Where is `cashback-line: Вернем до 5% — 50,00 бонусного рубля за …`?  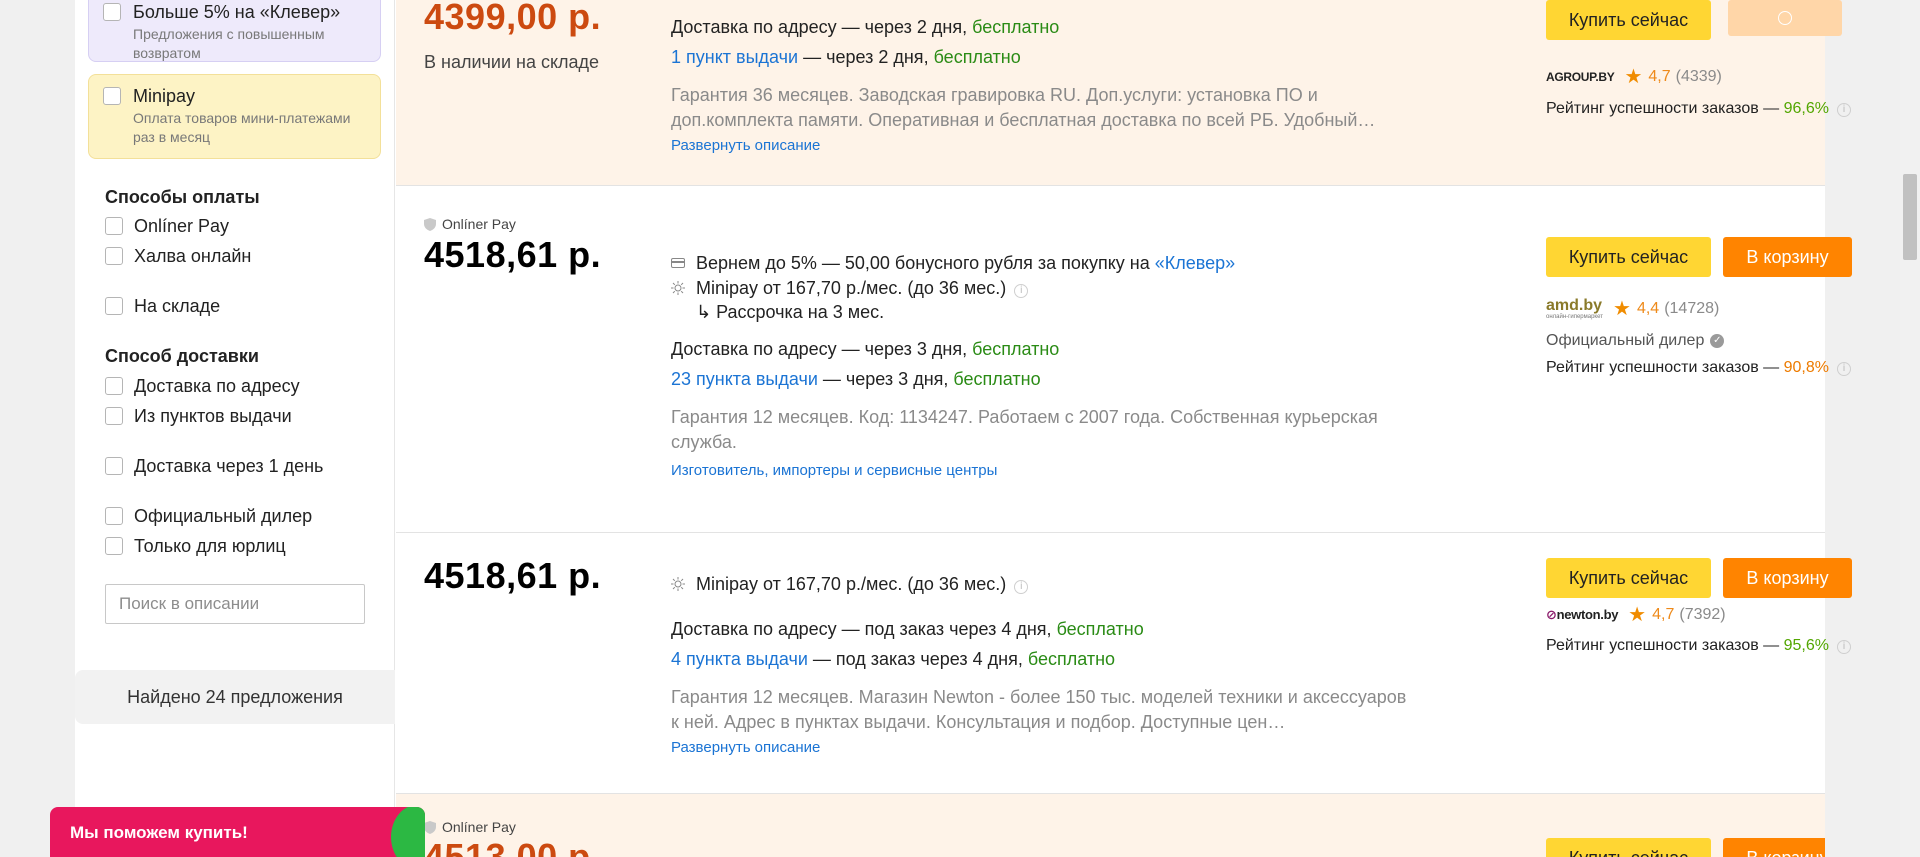 cashback-line: Вернем до 5% — 50,00 бонусного рубля за … is located at coordinates (1041, 263).